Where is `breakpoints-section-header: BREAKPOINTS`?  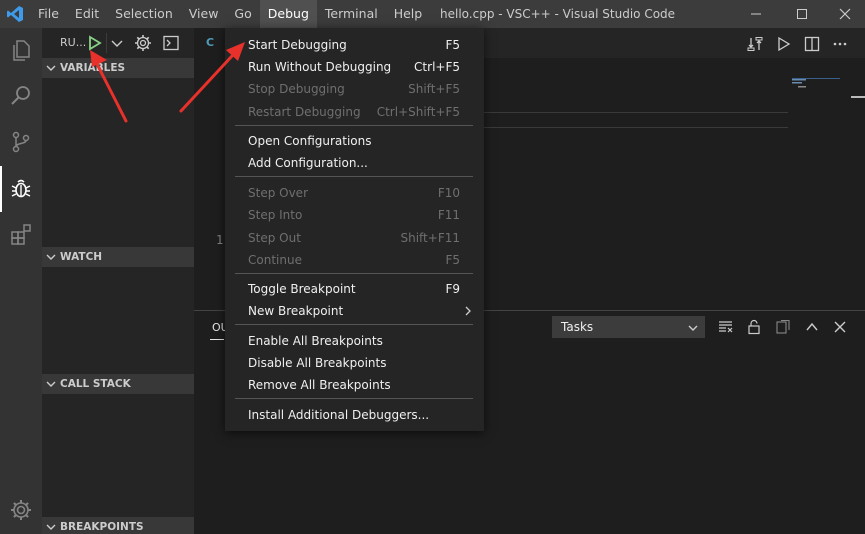 breakpoints-section-header: BREAKPOINTS is located at coordinates (118, 525).